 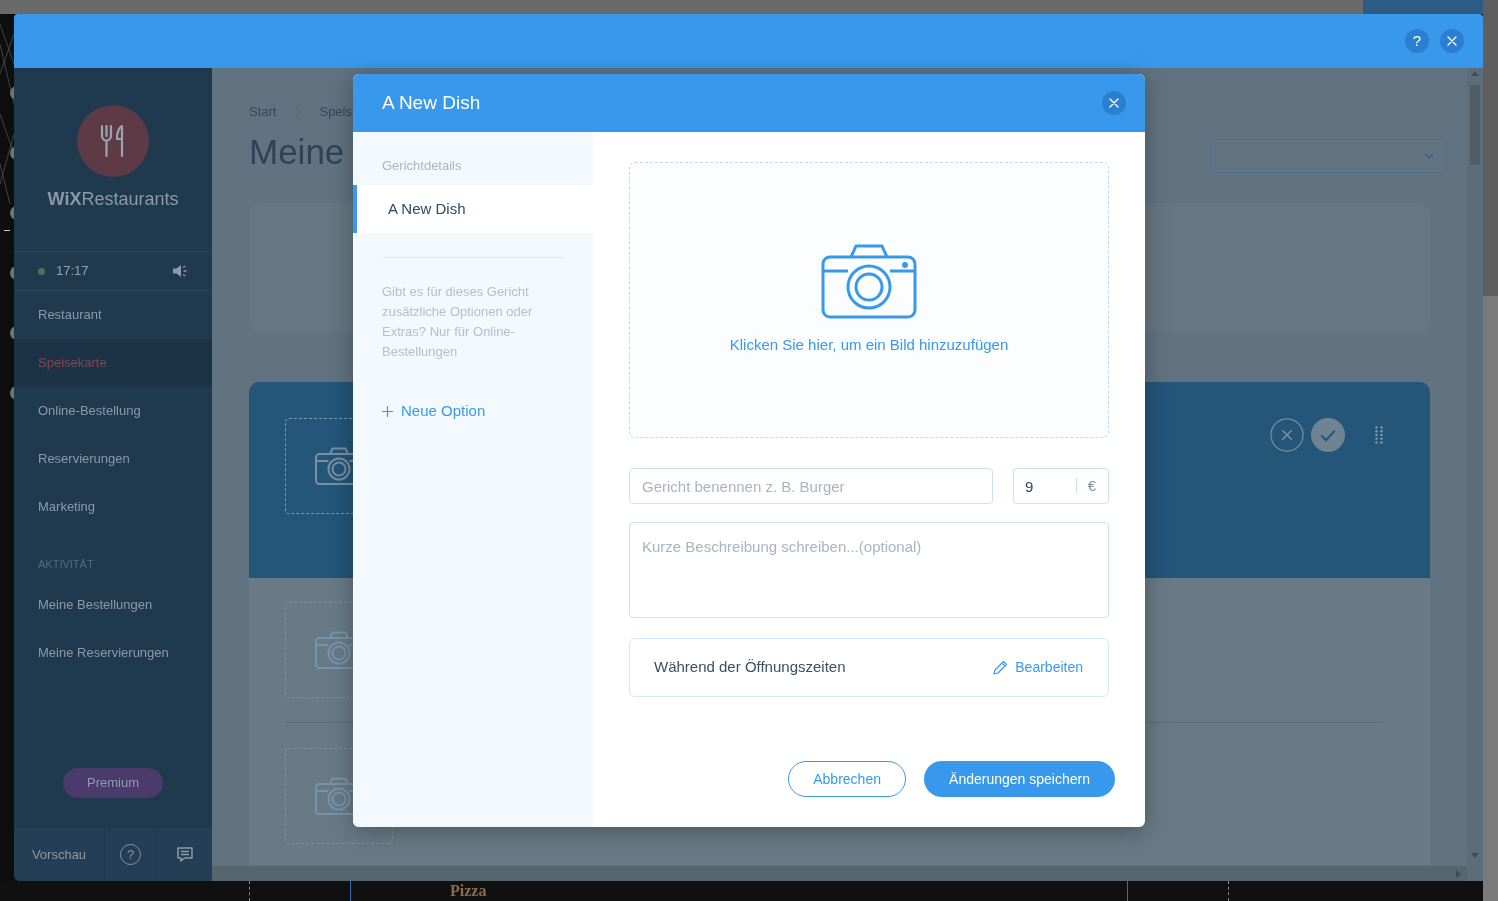 I want to click on edit-link: Bearbeiten, so click(x=1038, y=667).